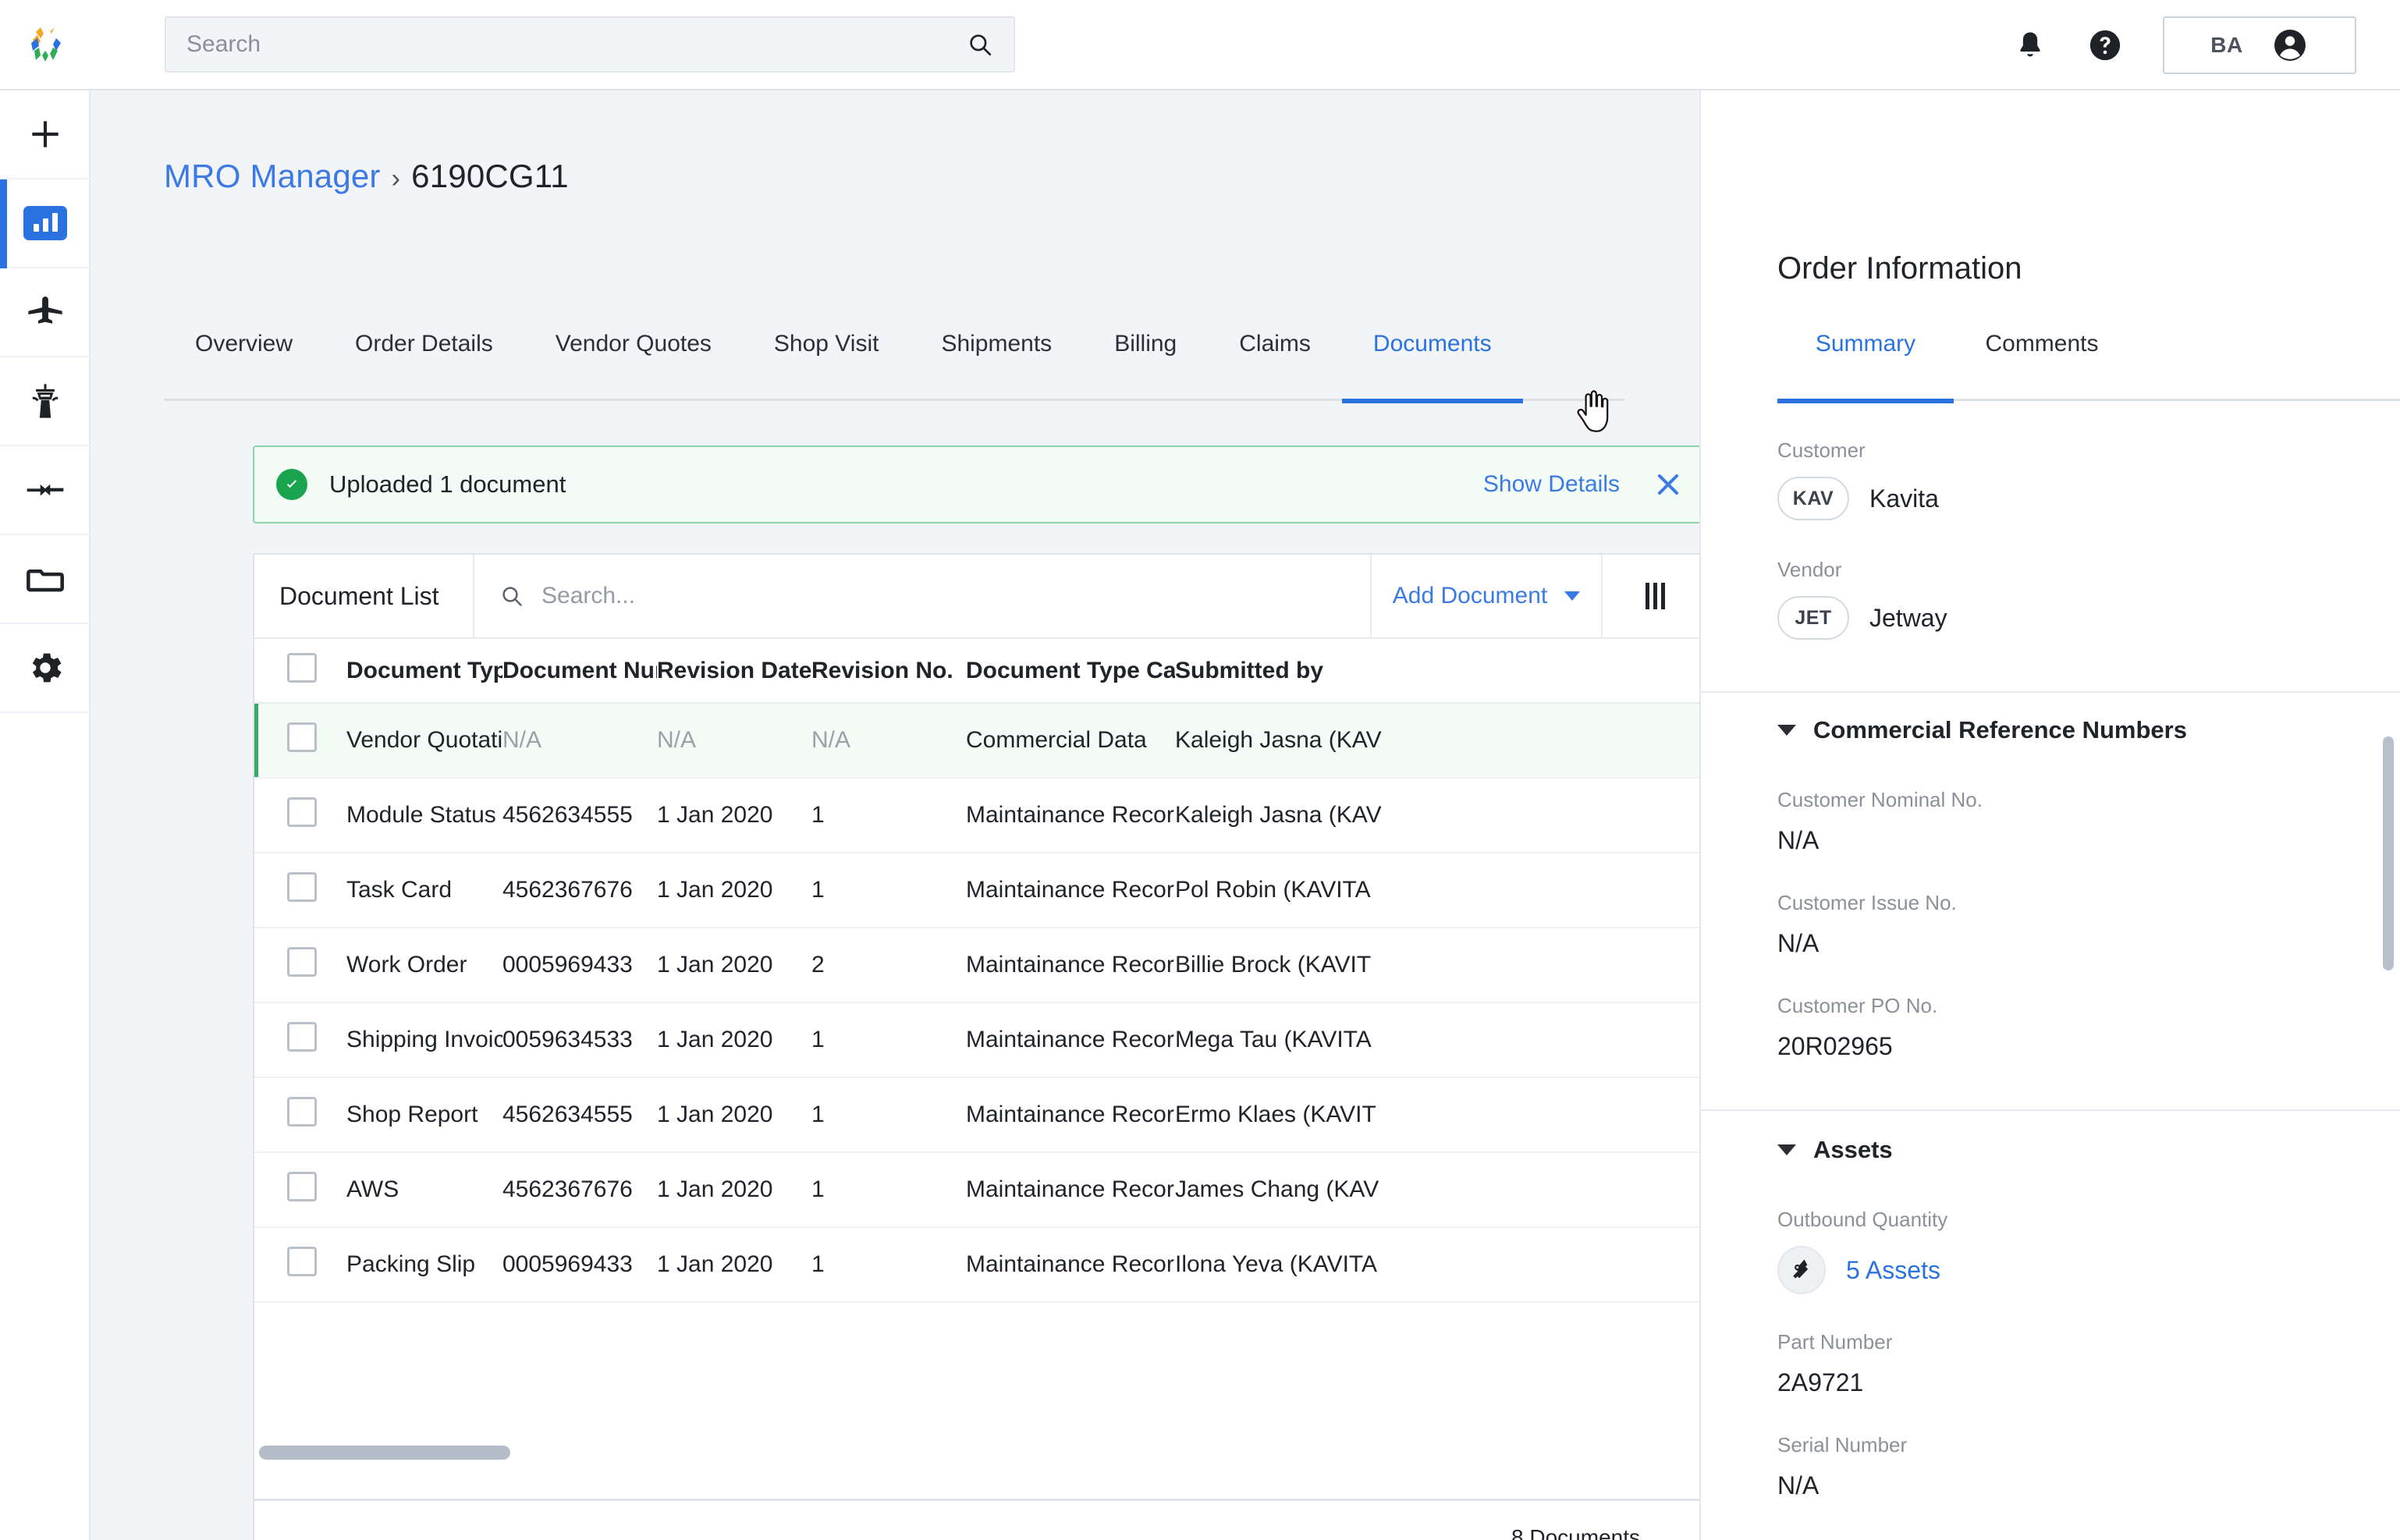 The image size is (2400, 1540). I want to click on show-details-link: Show Details, so click(1551, 484).